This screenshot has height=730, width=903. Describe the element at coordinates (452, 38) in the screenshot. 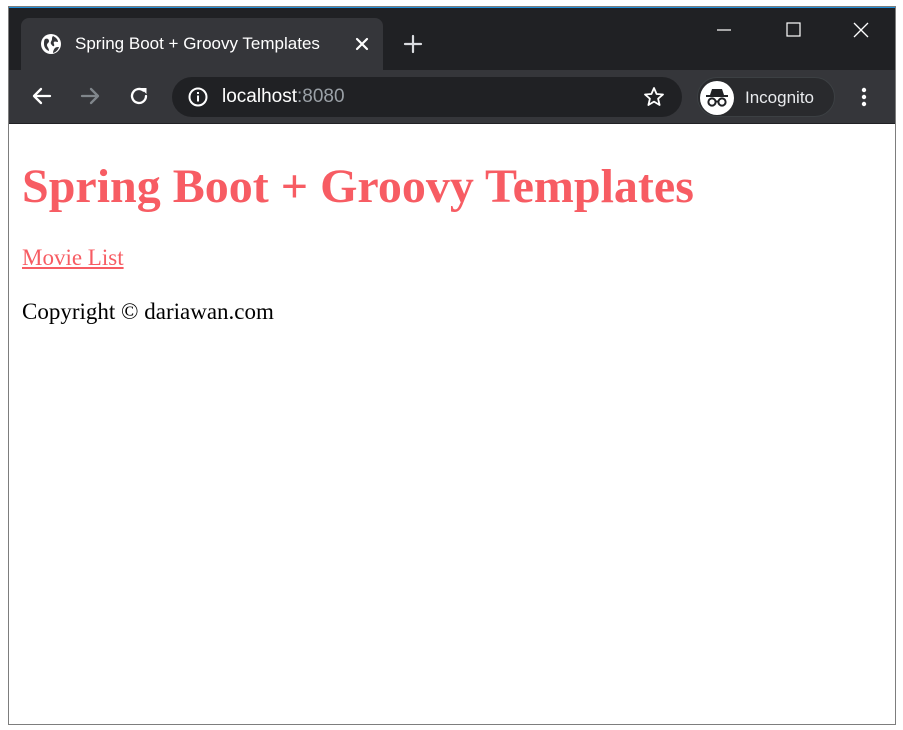

I see `tab-strip: Spring Boot + Groovy Templates` at that location.